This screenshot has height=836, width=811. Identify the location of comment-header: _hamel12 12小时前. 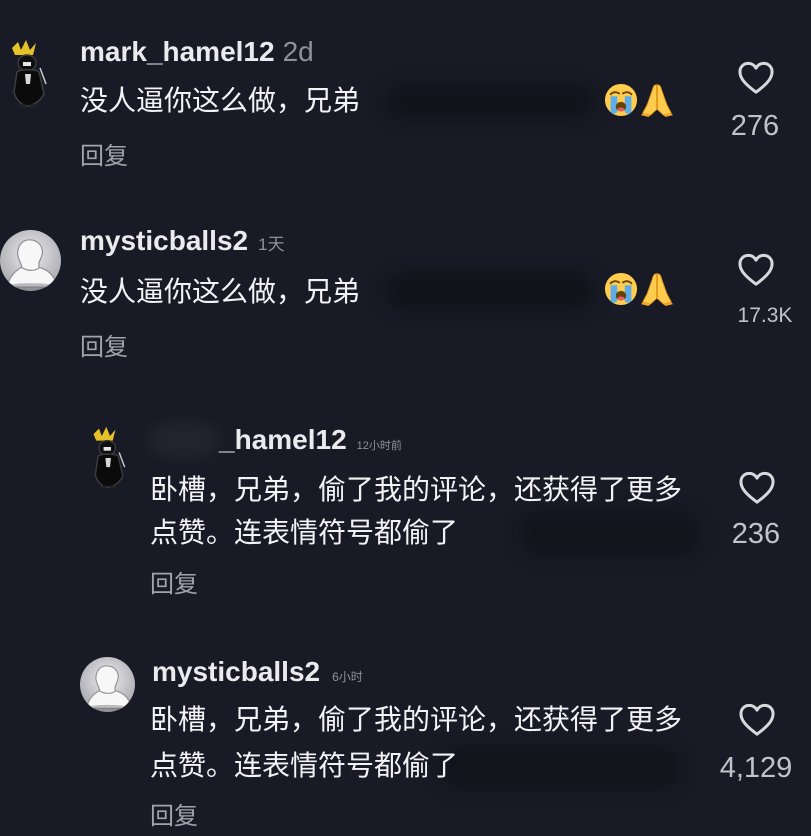
(310, 440).